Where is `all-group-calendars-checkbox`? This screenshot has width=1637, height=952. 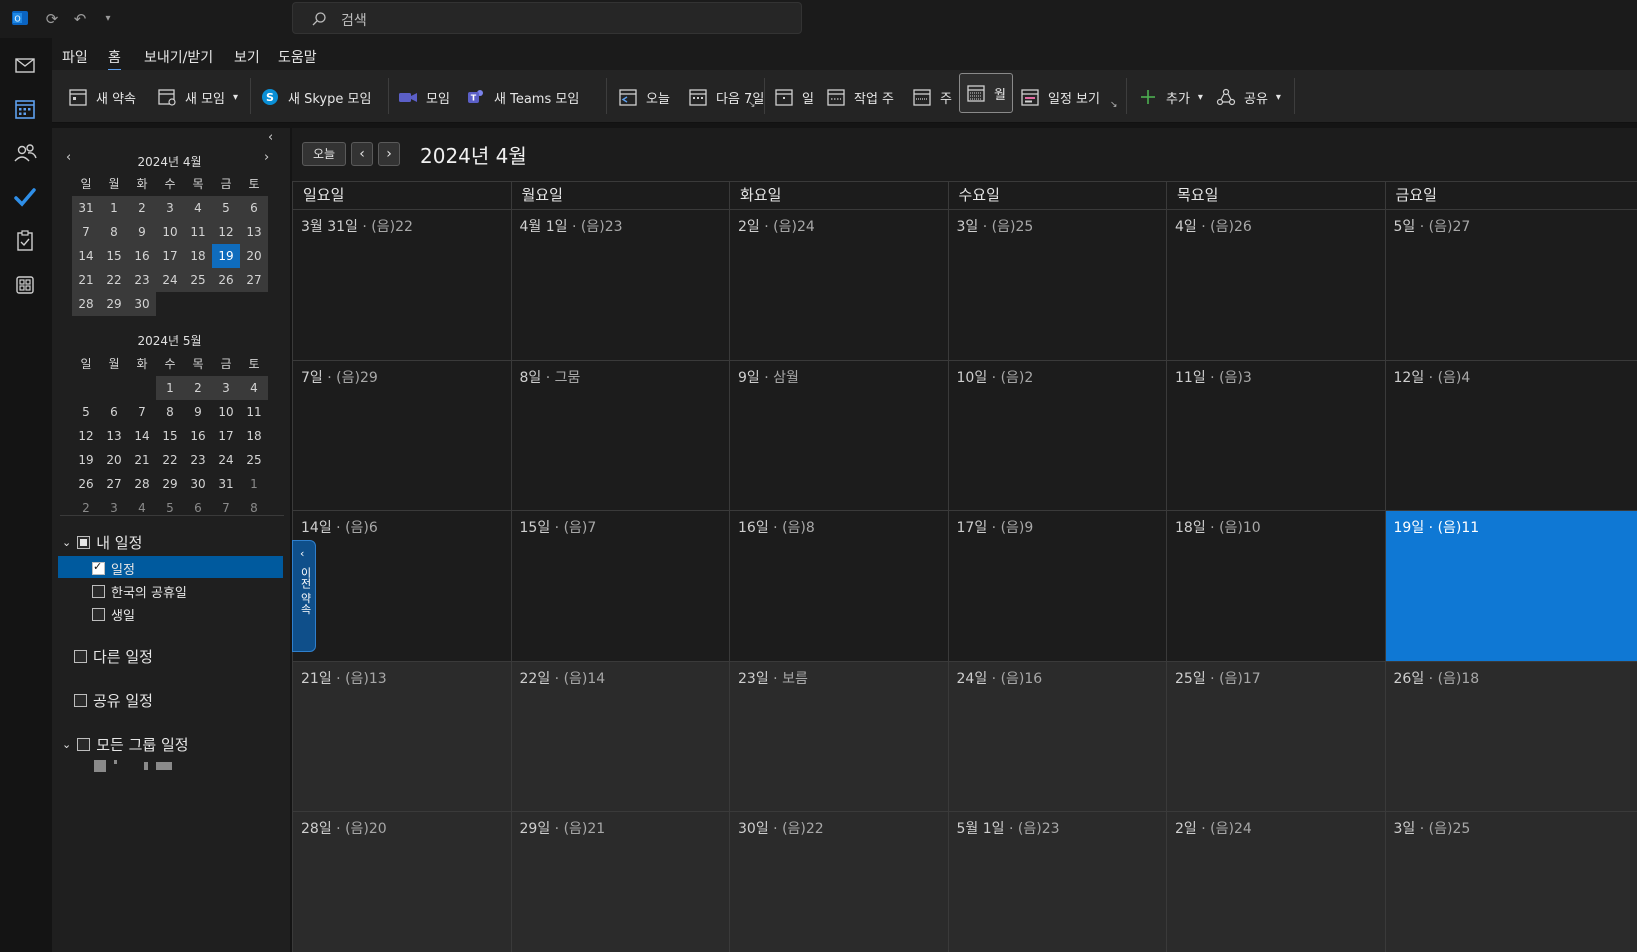
all-group-calendars-checkbox is located at coordinates (84, 744).